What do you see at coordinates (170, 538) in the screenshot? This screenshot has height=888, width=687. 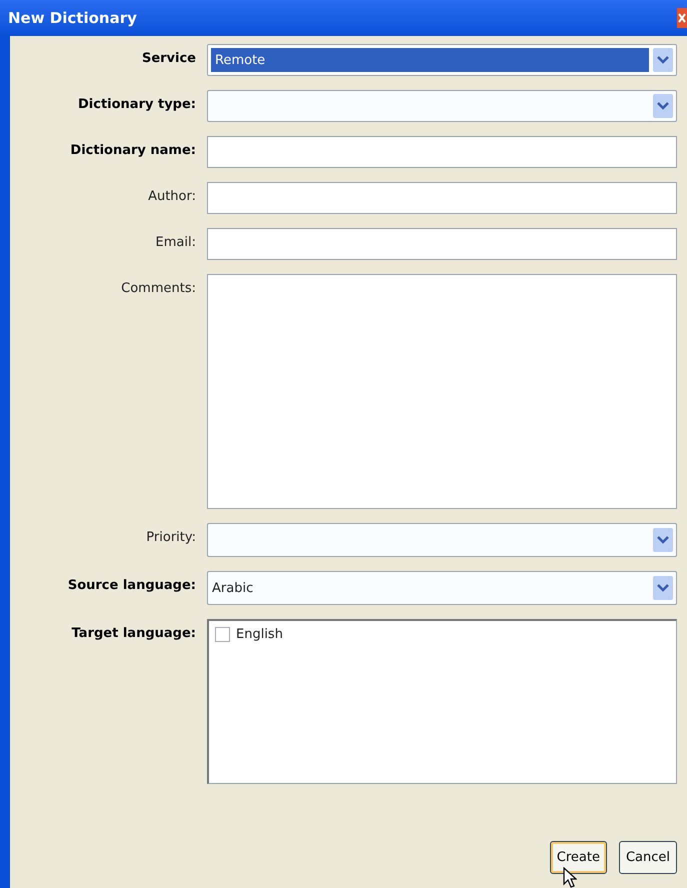 I see `field-label: Priority:` at bounding box center [170, 538].